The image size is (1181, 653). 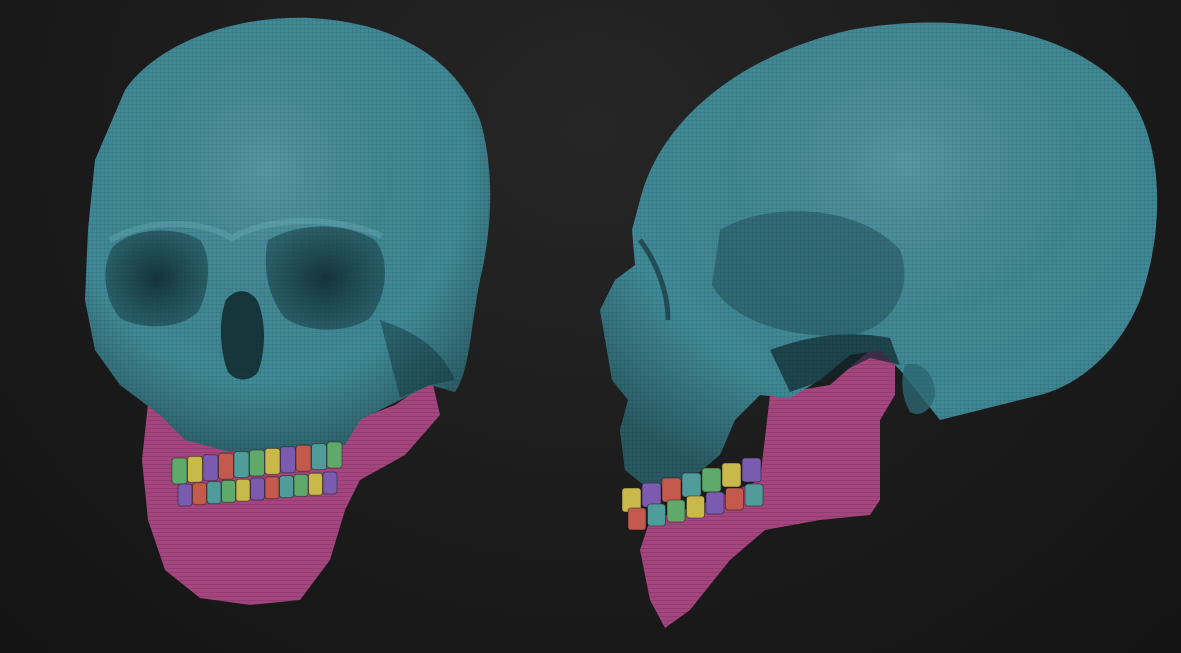 What do you see at coordinates (242, 335) in the screenshot?
I see `nasal-cavity` at bounding box center [242, 335].